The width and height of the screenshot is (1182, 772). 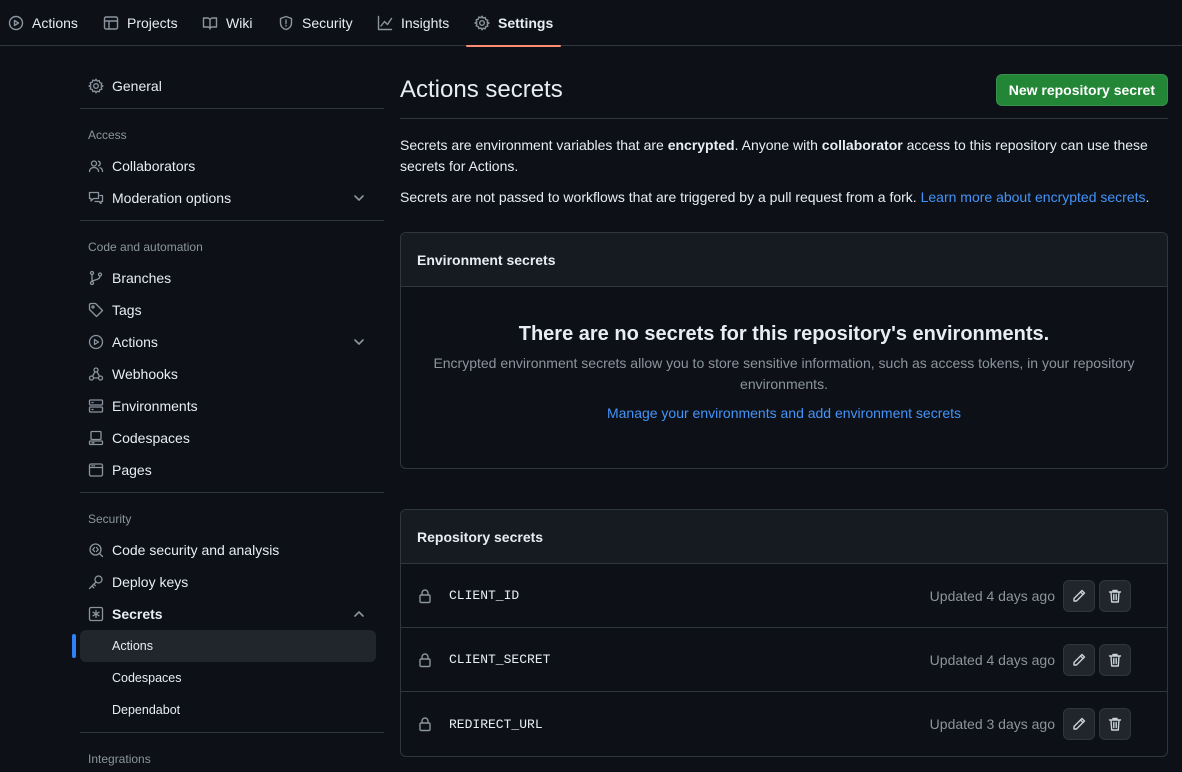 I want to click on sidebar-item-label: Actions, so click(x=135, y=342).